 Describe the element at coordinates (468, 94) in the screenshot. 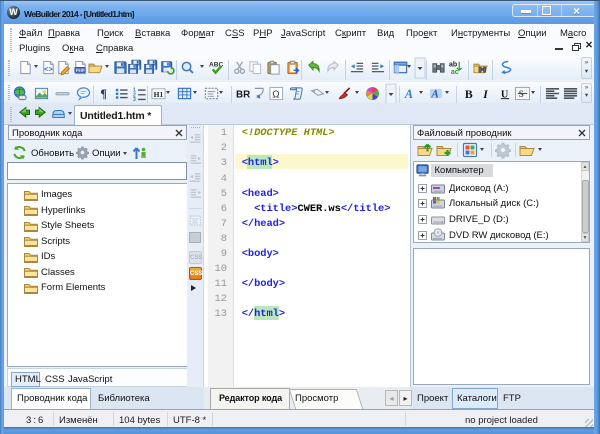

I see `svg-text: B` at that location.